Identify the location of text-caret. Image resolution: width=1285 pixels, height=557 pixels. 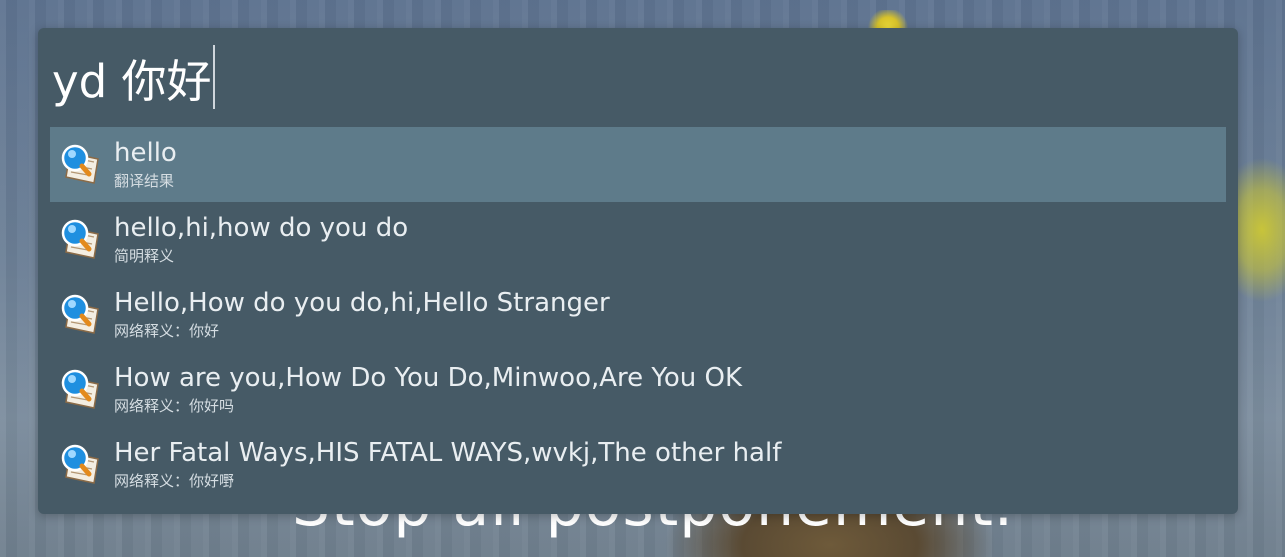
(213, 77).